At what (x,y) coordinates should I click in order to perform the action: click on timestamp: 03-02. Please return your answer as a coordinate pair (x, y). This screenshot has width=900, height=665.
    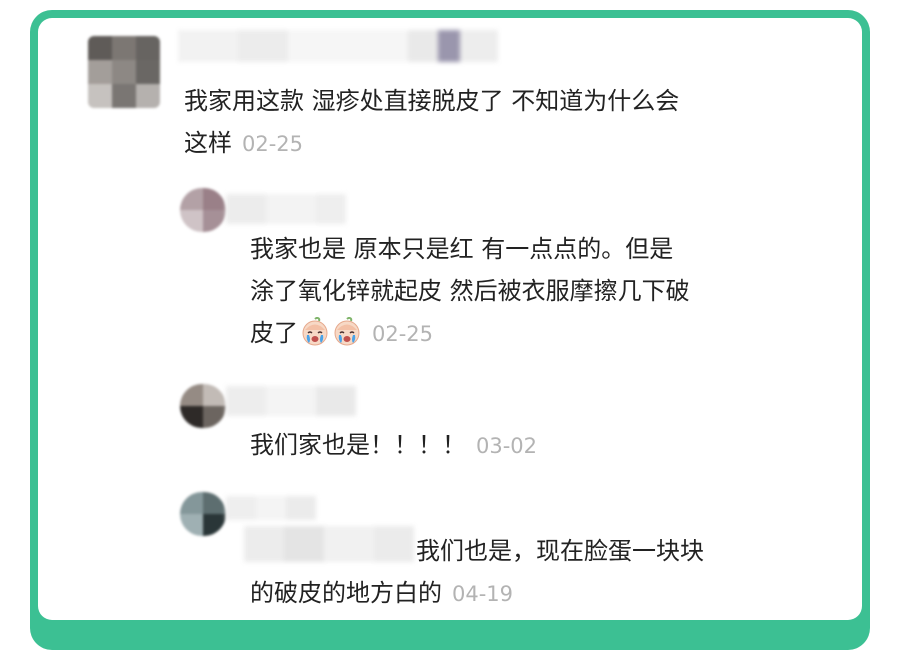
    Looking at the image, I should click on (507, 446).